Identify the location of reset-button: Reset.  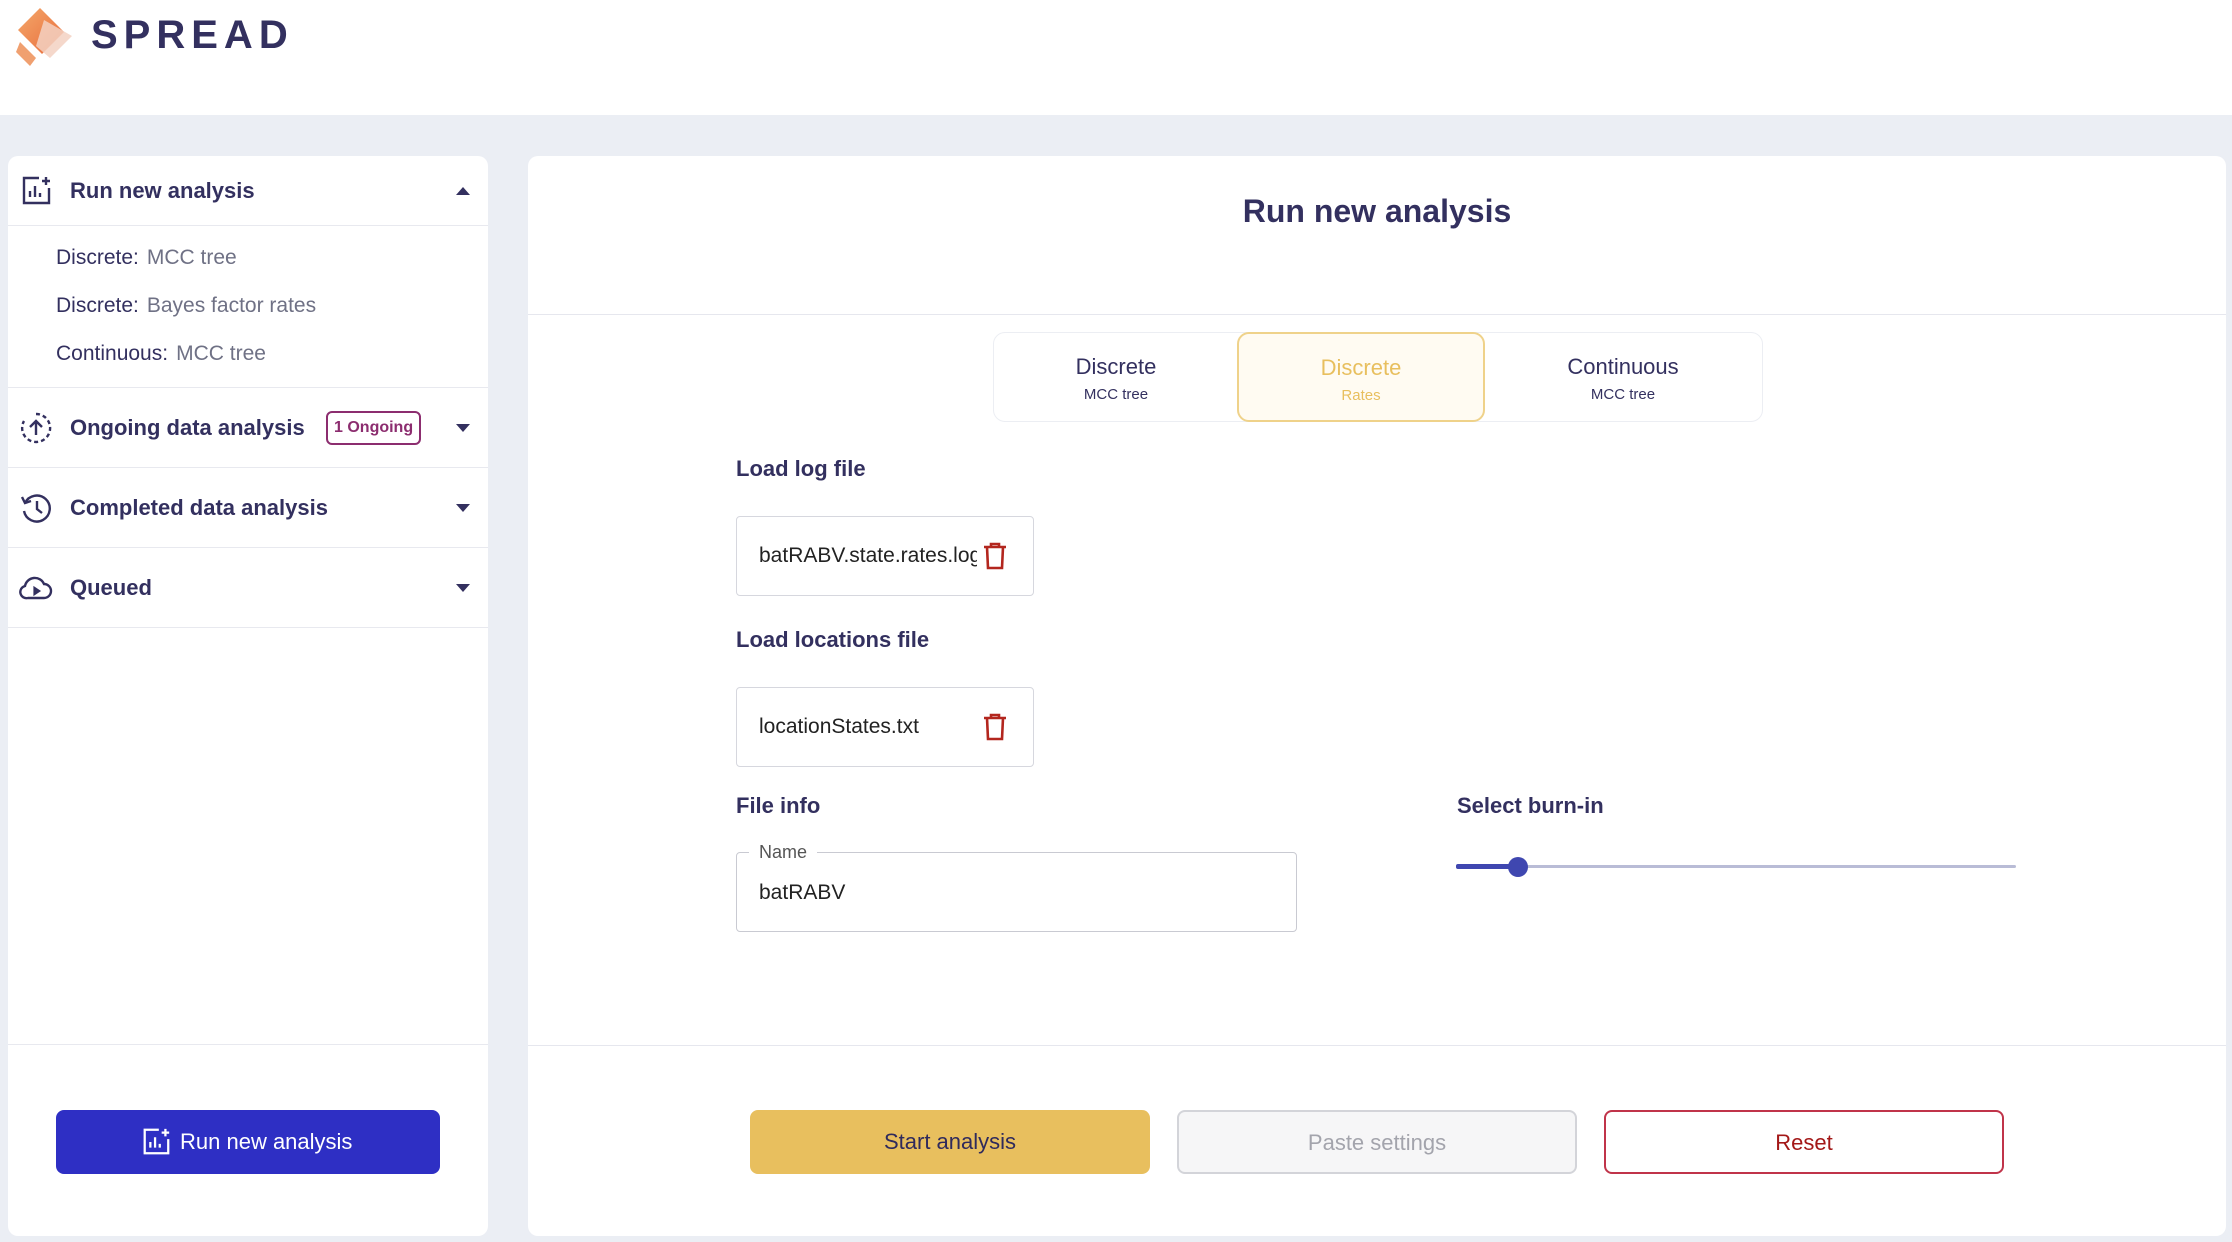
(1804, 1142).